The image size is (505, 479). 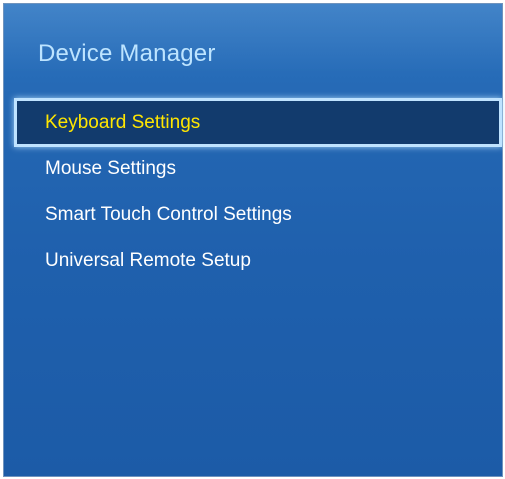 I want to click on menu-item-keyboard-settings: Keyboard Settings, so click(x=258, y=122).